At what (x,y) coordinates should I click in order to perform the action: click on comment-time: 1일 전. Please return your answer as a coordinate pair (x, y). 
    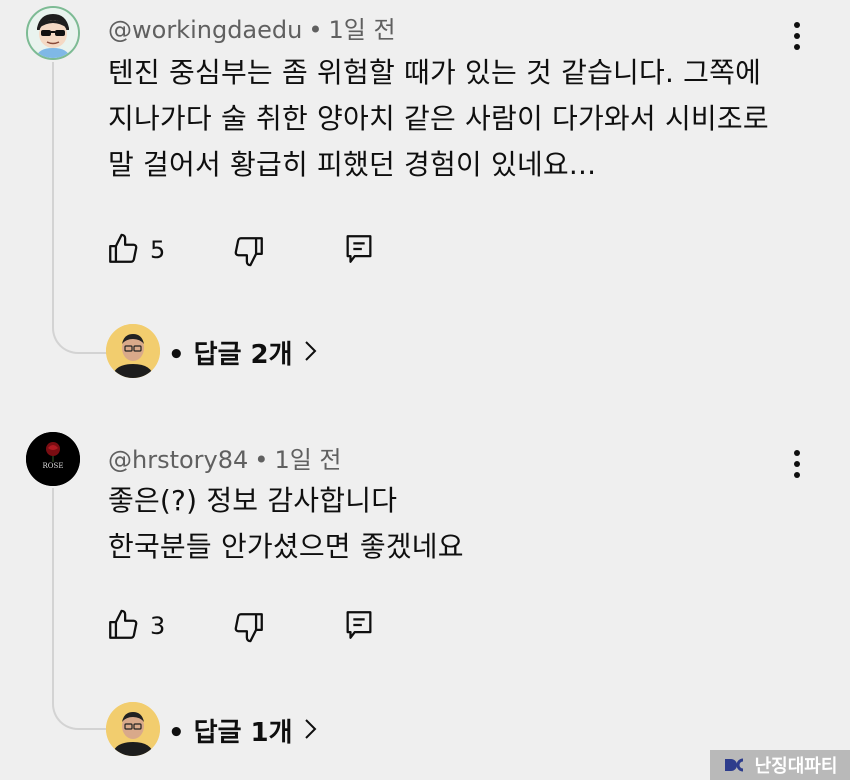
    Looking at the image, I should click on (307, 460).